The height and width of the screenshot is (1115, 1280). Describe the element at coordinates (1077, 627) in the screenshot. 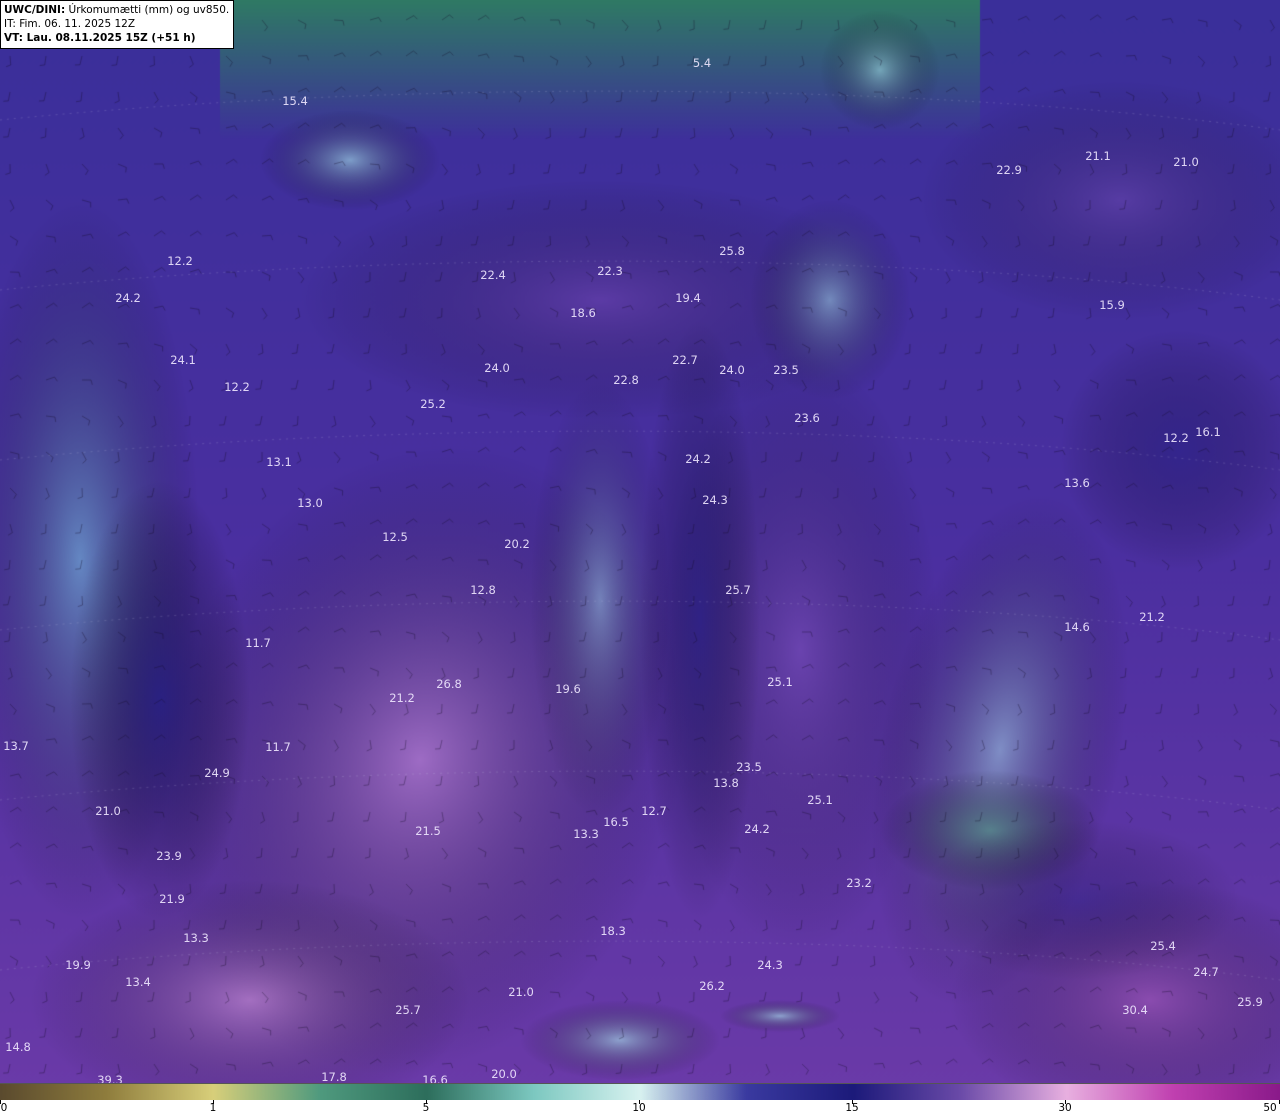

I see `value-label: 14.6` at that location.